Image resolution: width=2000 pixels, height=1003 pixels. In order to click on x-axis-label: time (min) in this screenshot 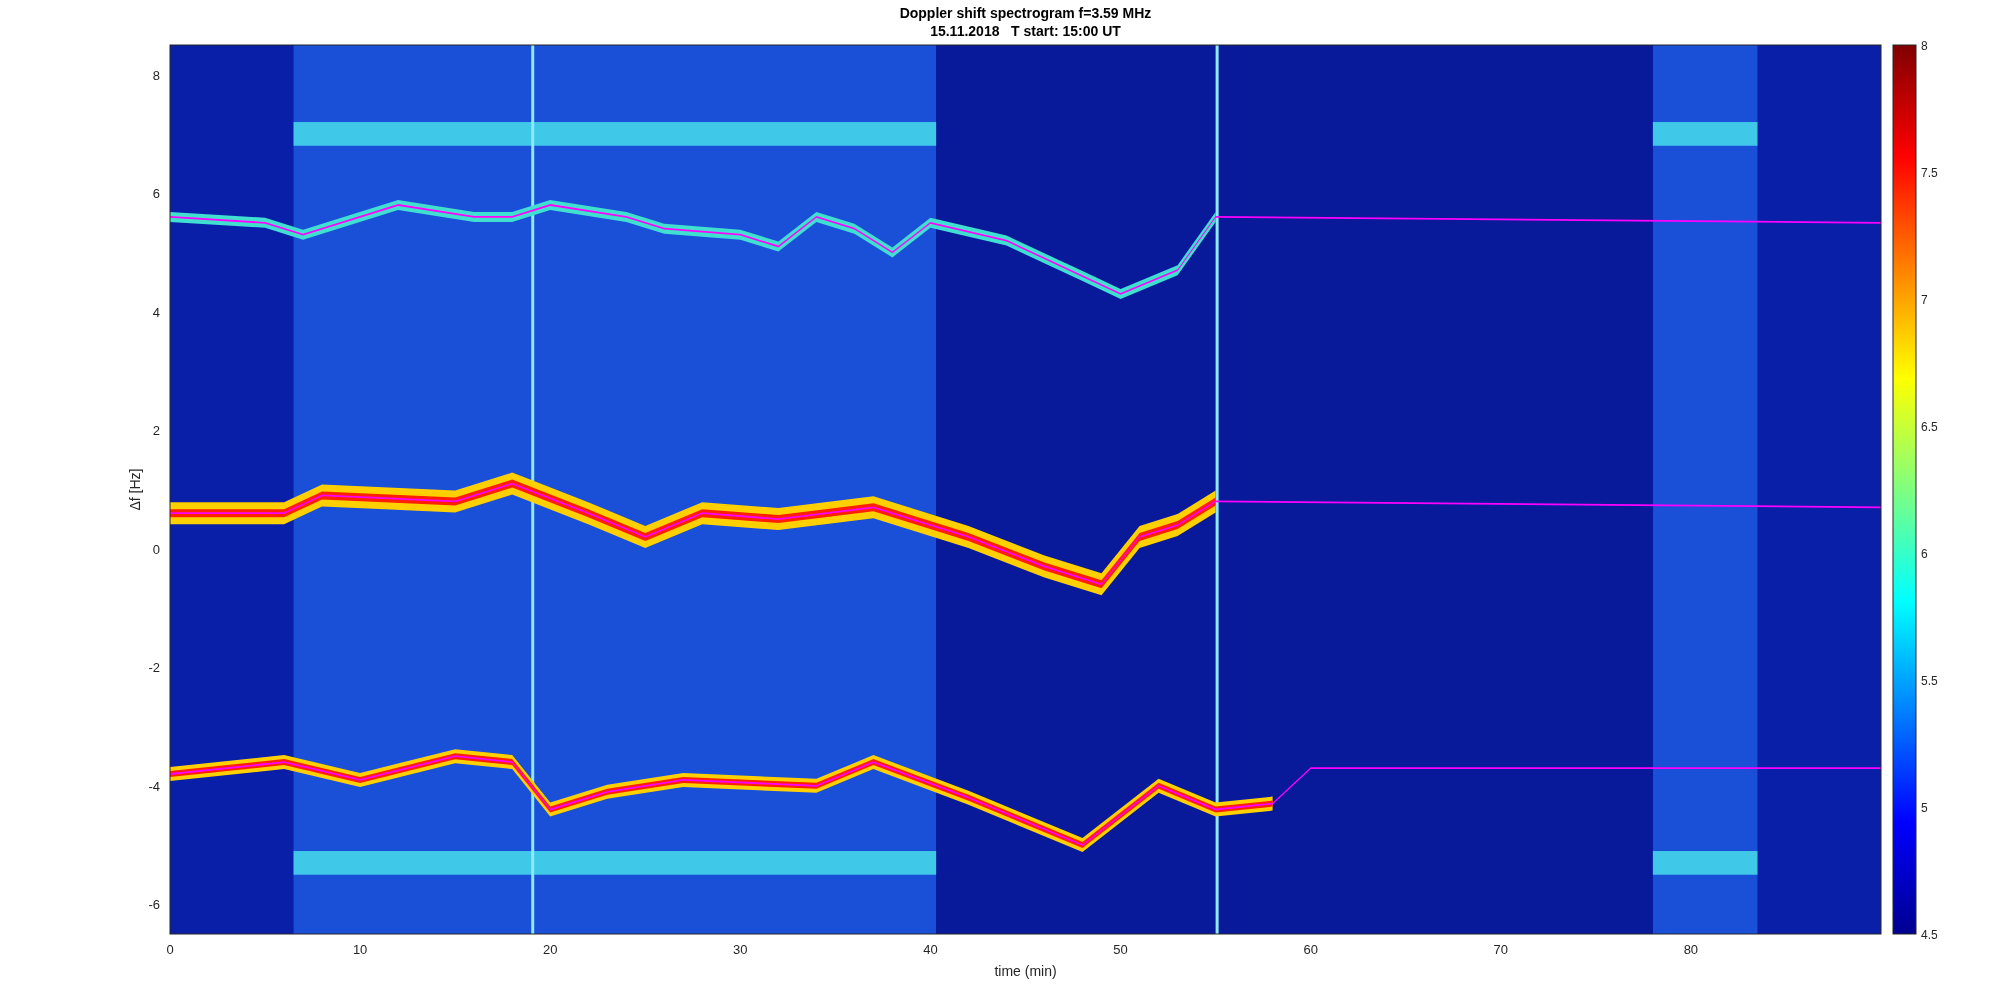, I will do `click(1025, 971)`.